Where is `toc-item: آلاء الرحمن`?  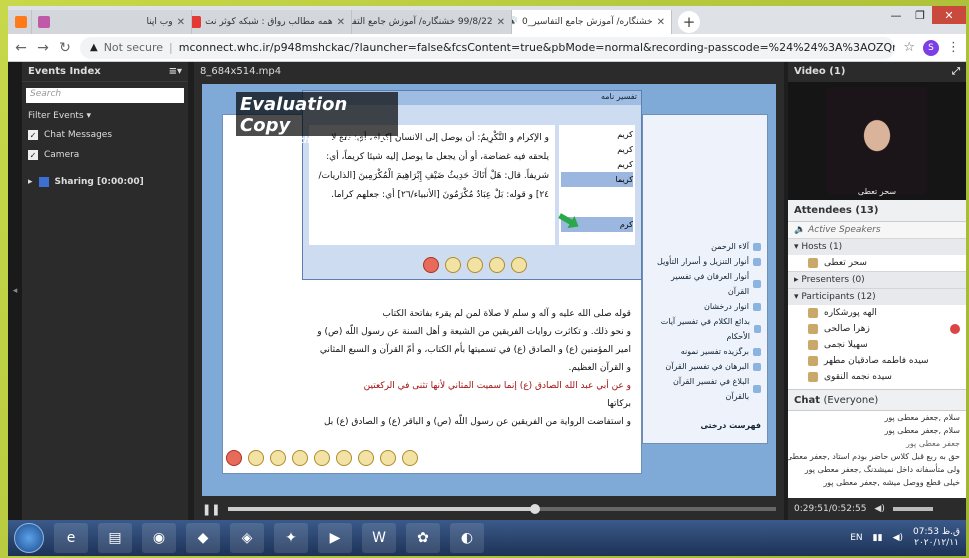
toc-item: آلاء الرحمن is located at coordinates (705, 246).